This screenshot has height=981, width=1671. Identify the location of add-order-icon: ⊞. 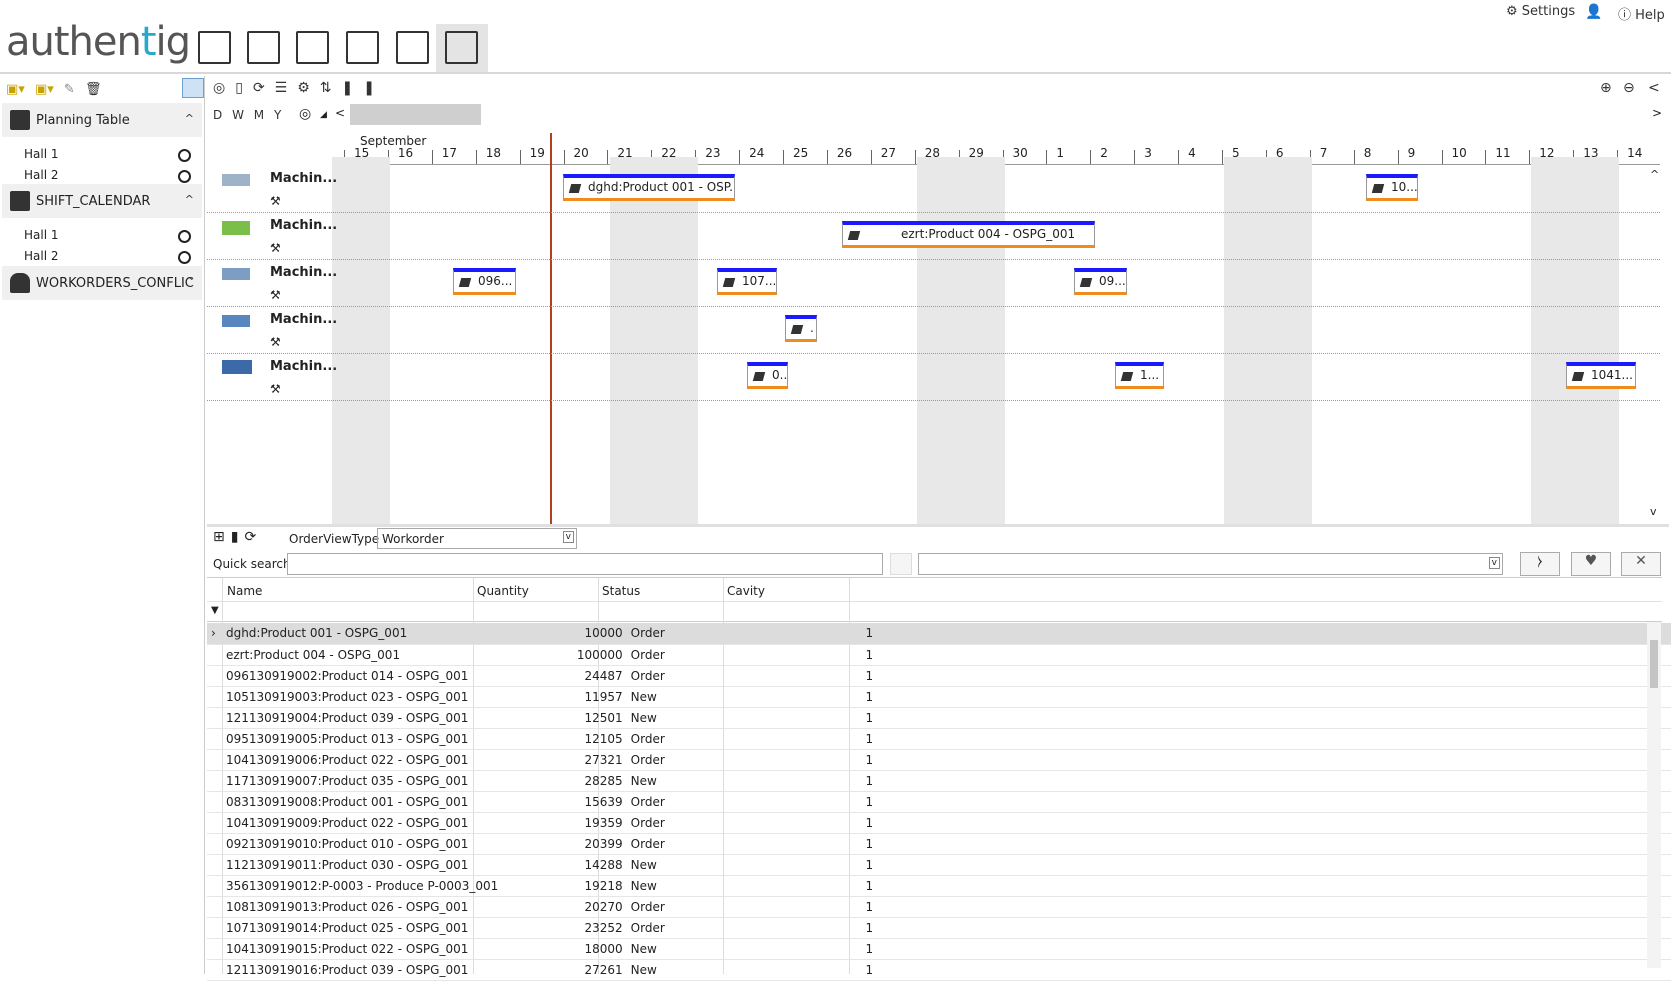
(222, 537).